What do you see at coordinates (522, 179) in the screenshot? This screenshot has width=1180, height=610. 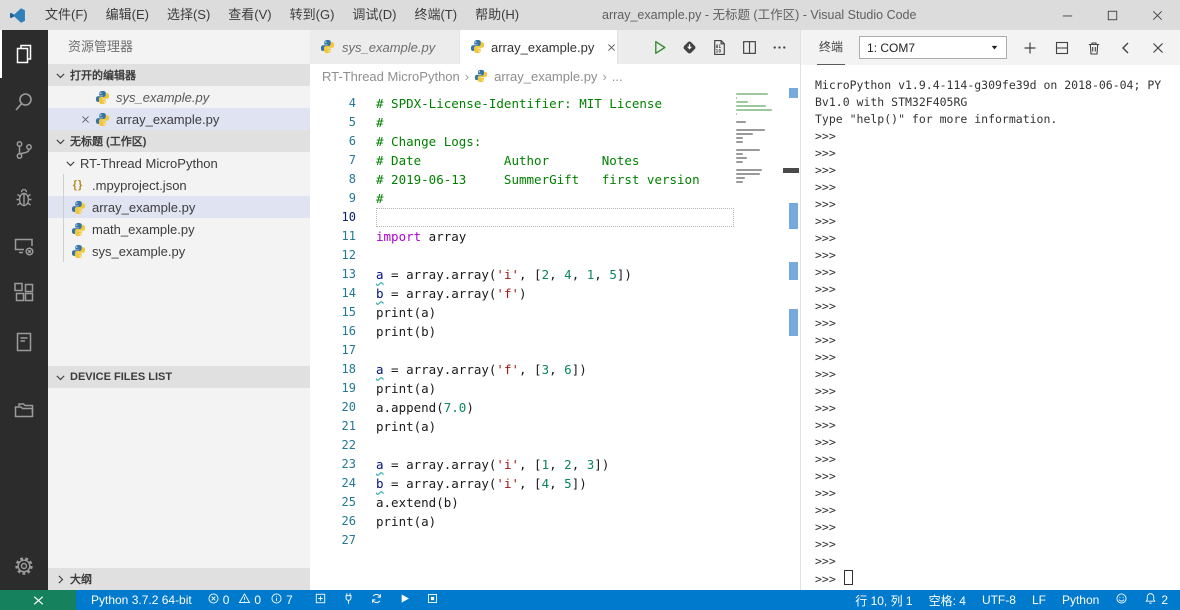 I see `code-line-8: 8 # 2019-06-13 SummerGift first version` at bounding box center [522, 179].